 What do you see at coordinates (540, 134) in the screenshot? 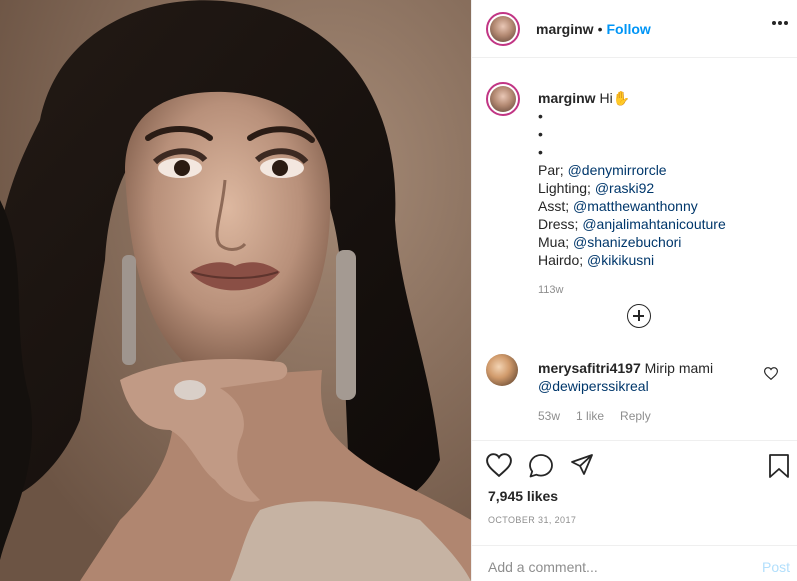
I see `caption-line-2: •` at bounding box center [540, 134].